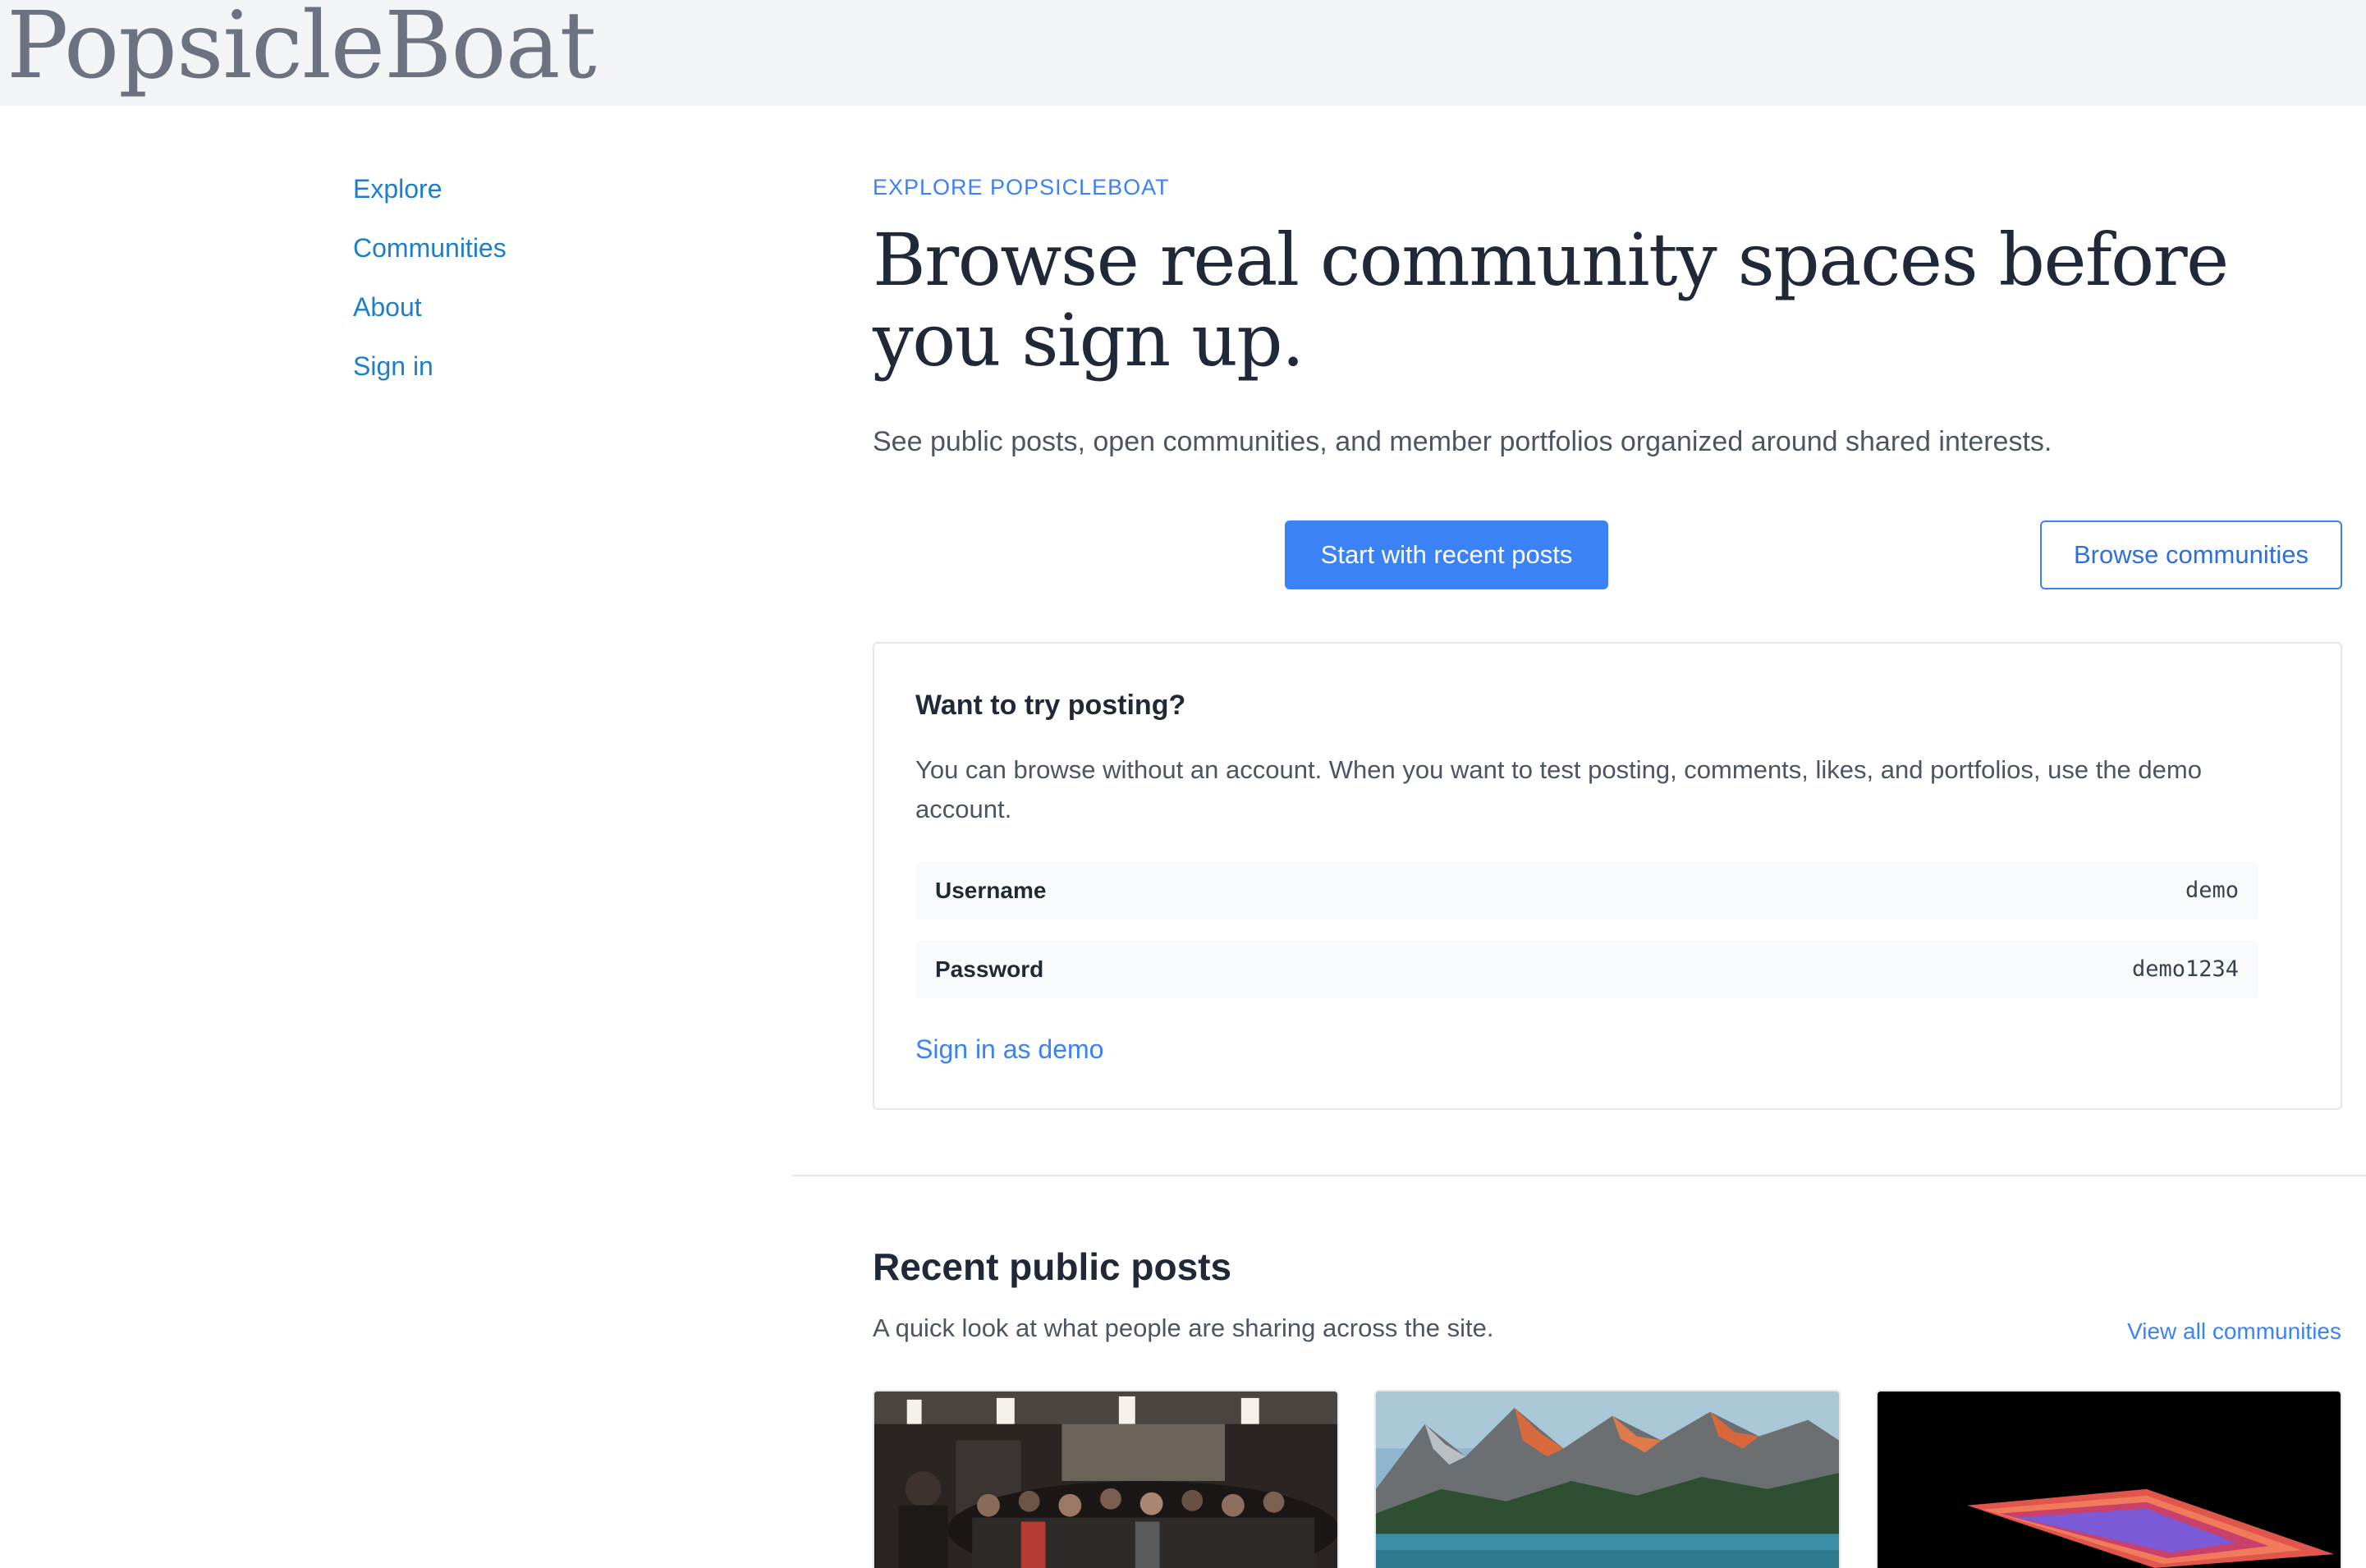 The width and height of the screenshot is (2366, 1568). I want to click on hero-eyebrow: EXPLORE POPSICLEBOAT, so click(1021, 187).